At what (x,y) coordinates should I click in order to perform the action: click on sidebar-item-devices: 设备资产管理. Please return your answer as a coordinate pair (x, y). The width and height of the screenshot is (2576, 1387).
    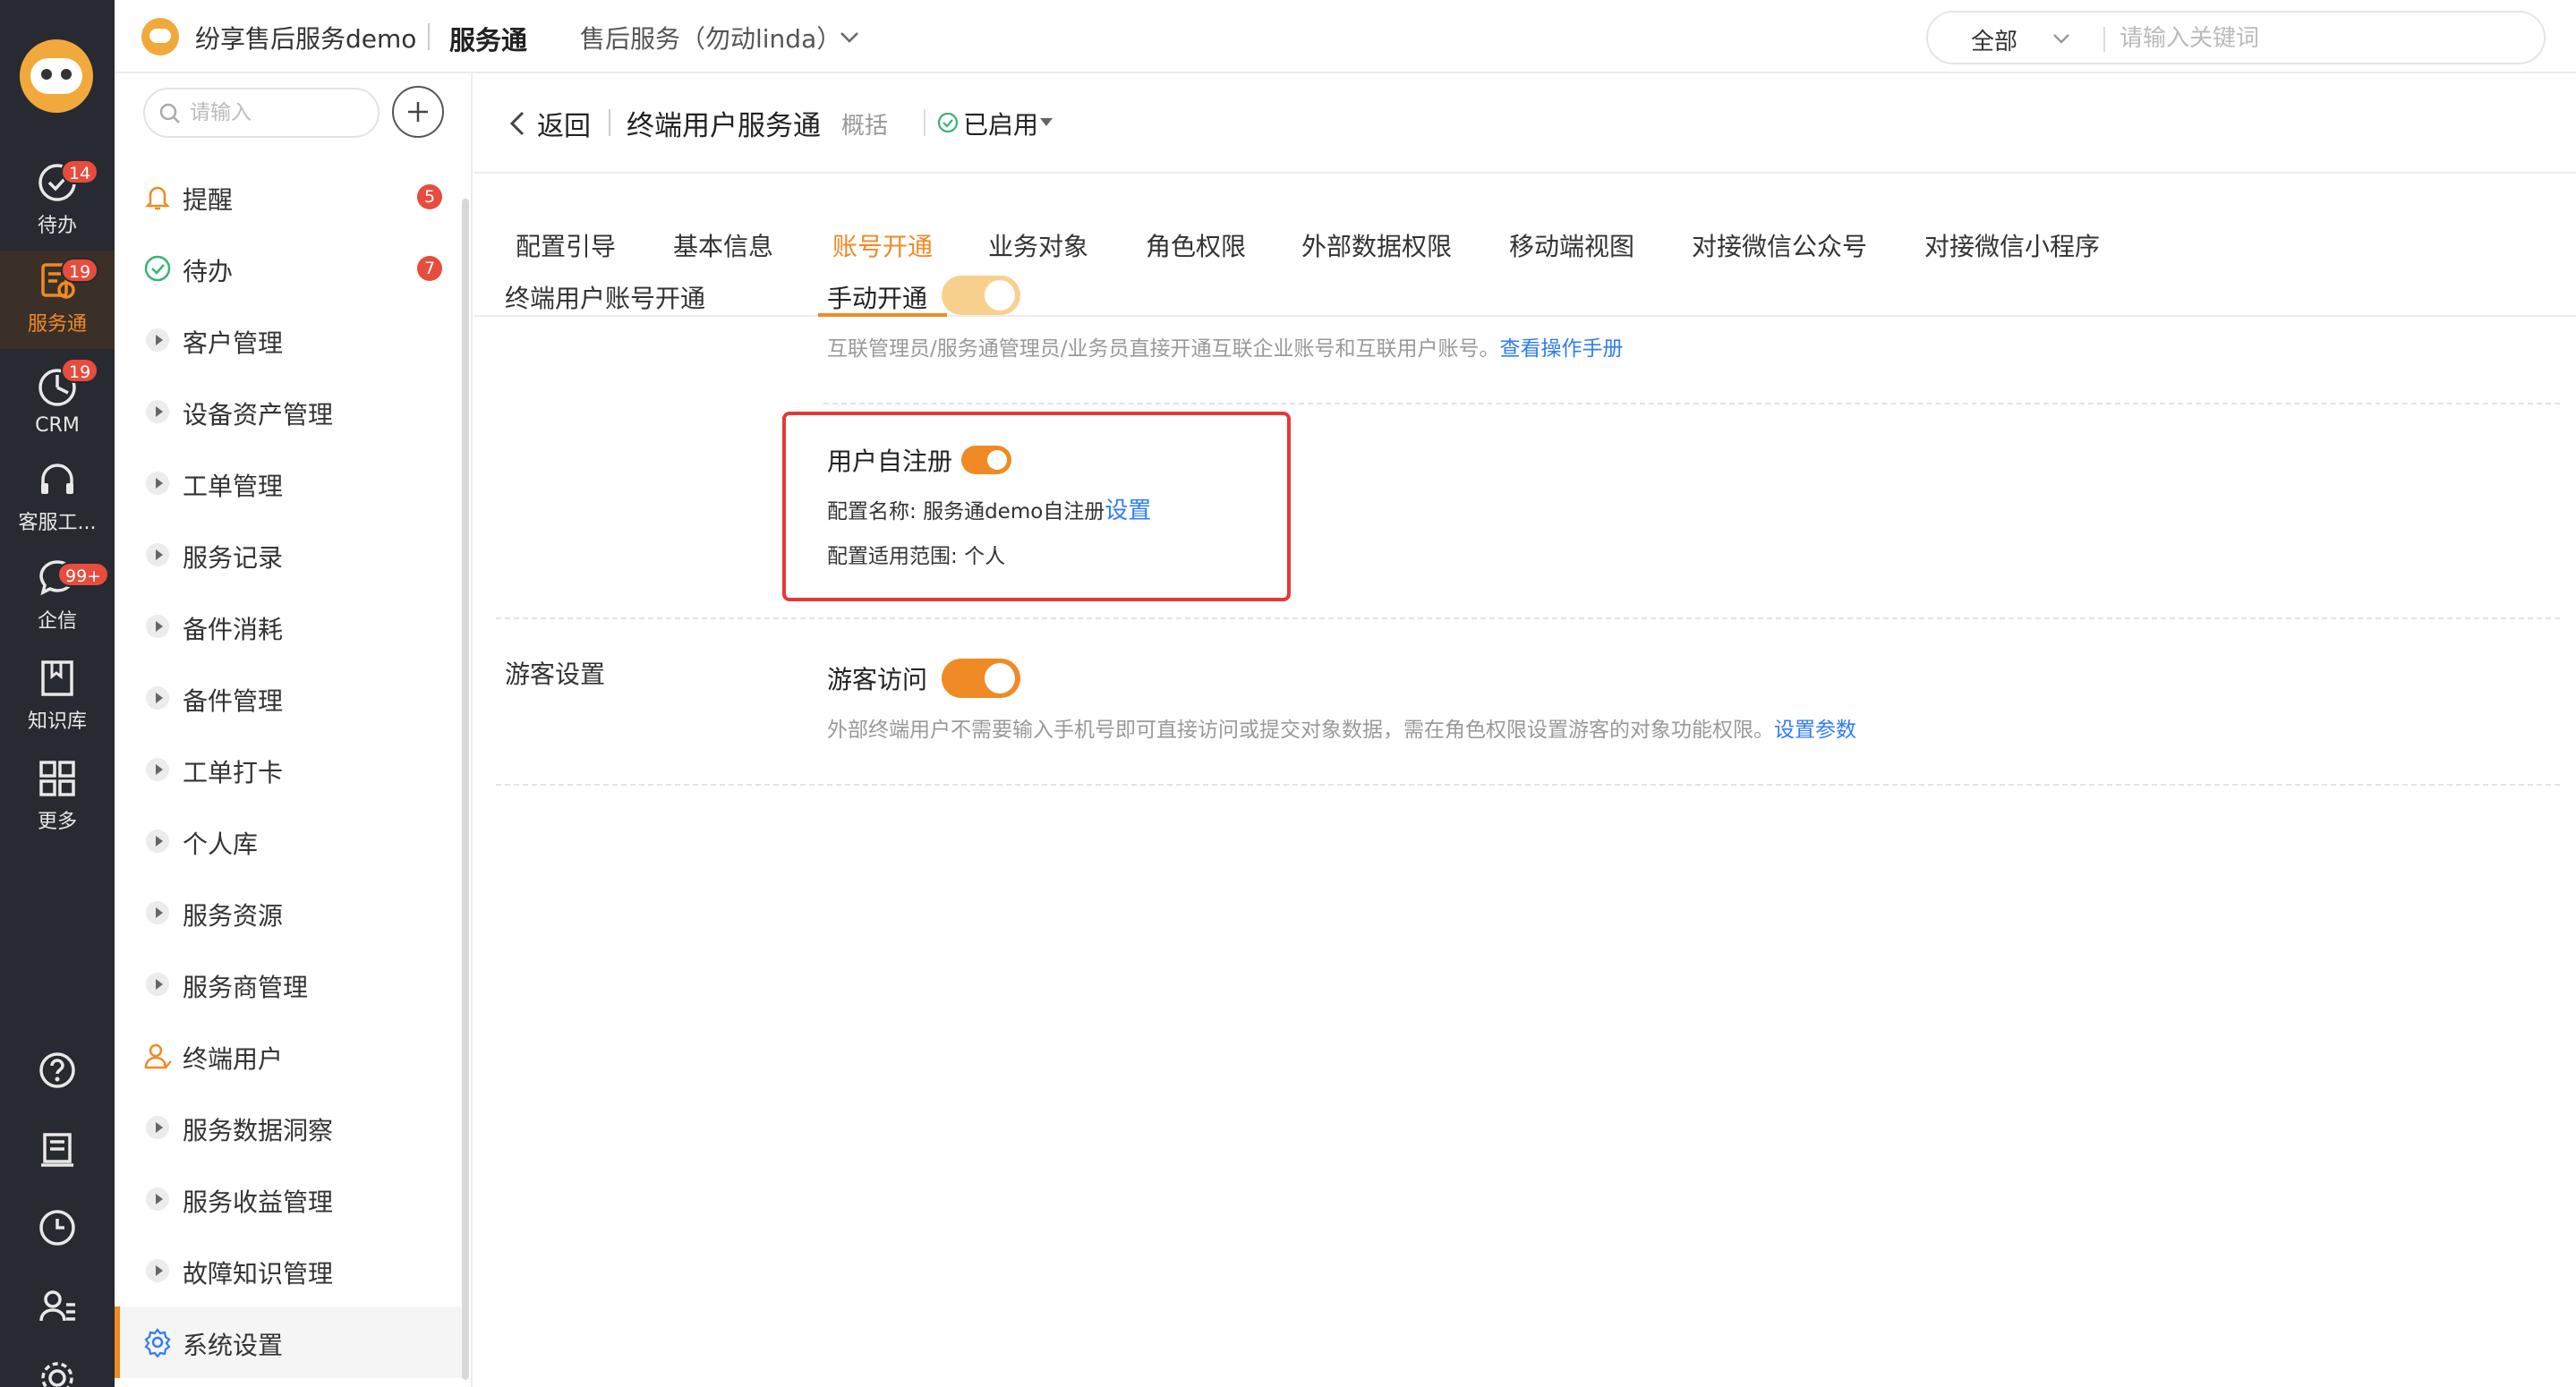
    Looking at the image, I should click on (288, 411).